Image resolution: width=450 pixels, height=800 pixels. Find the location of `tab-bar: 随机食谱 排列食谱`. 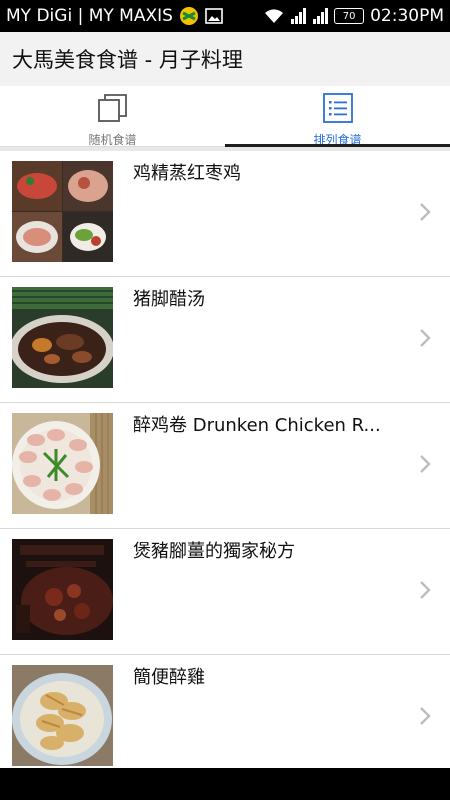

tab-bar: 随机食谱 排列食谱 is located at coordinates (225, 116).